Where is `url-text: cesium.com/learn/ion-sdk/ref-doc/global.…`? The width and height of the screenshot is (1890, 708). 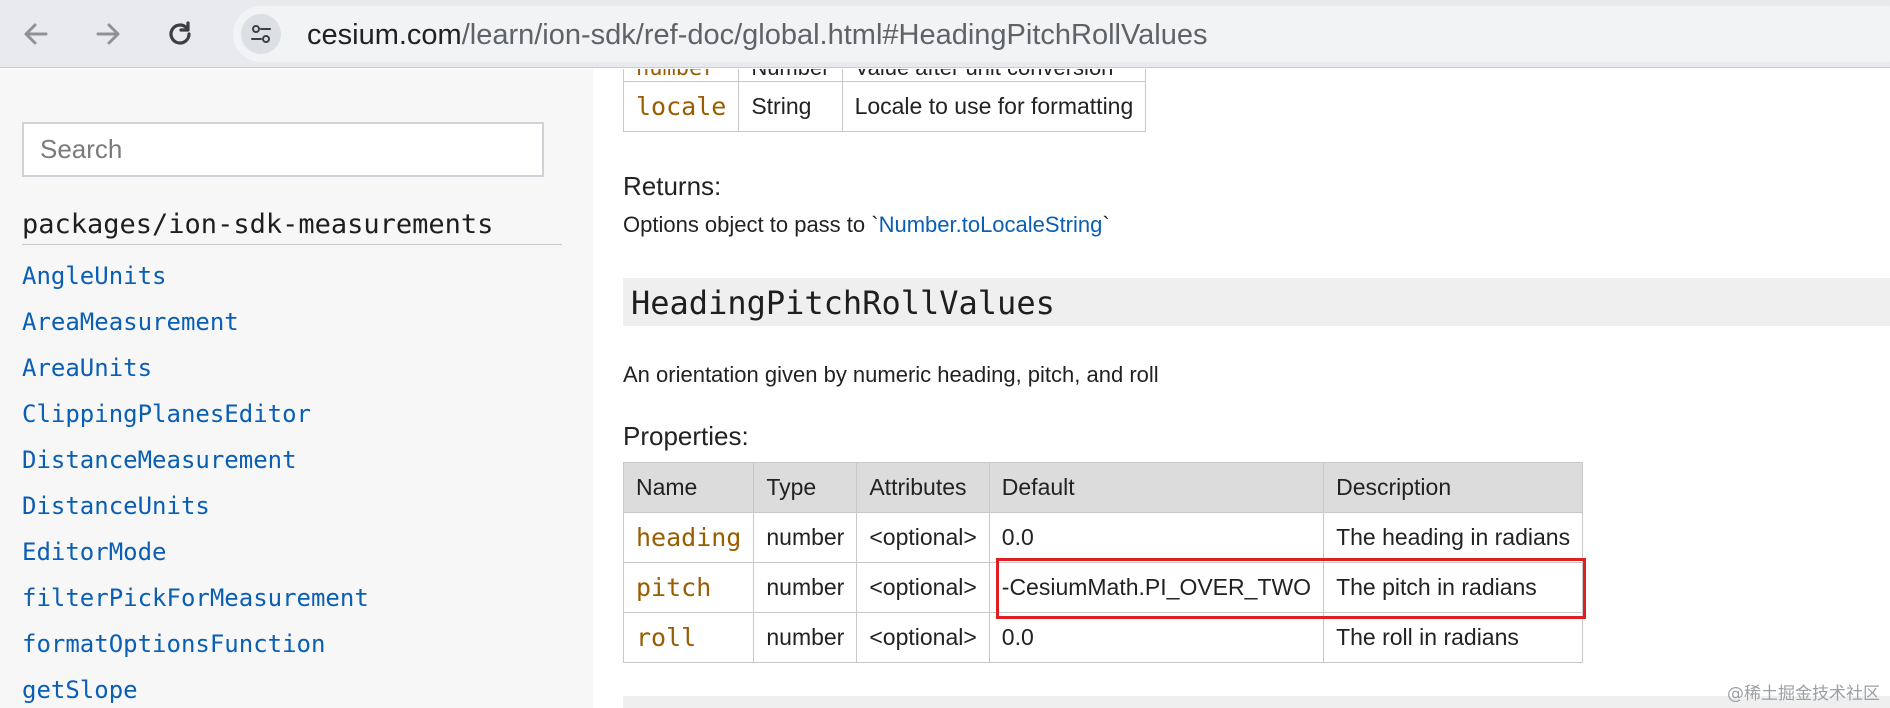 url-text: cesium.com/learn/ion-sdk/ref-doc/global.… is located at coordinates (757, 35).